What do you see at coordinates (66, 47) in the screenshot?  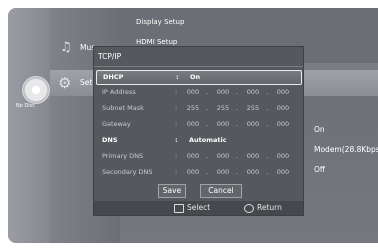 I see `music-icon: ♫` at bounding box center [66, 47].